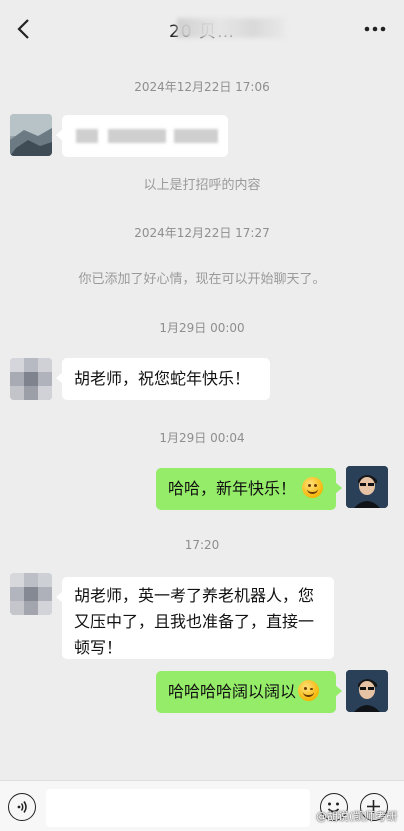 The height and width of the screenshot is (831, 404). I want to click on ellipsis-icon, so click(375, 29).